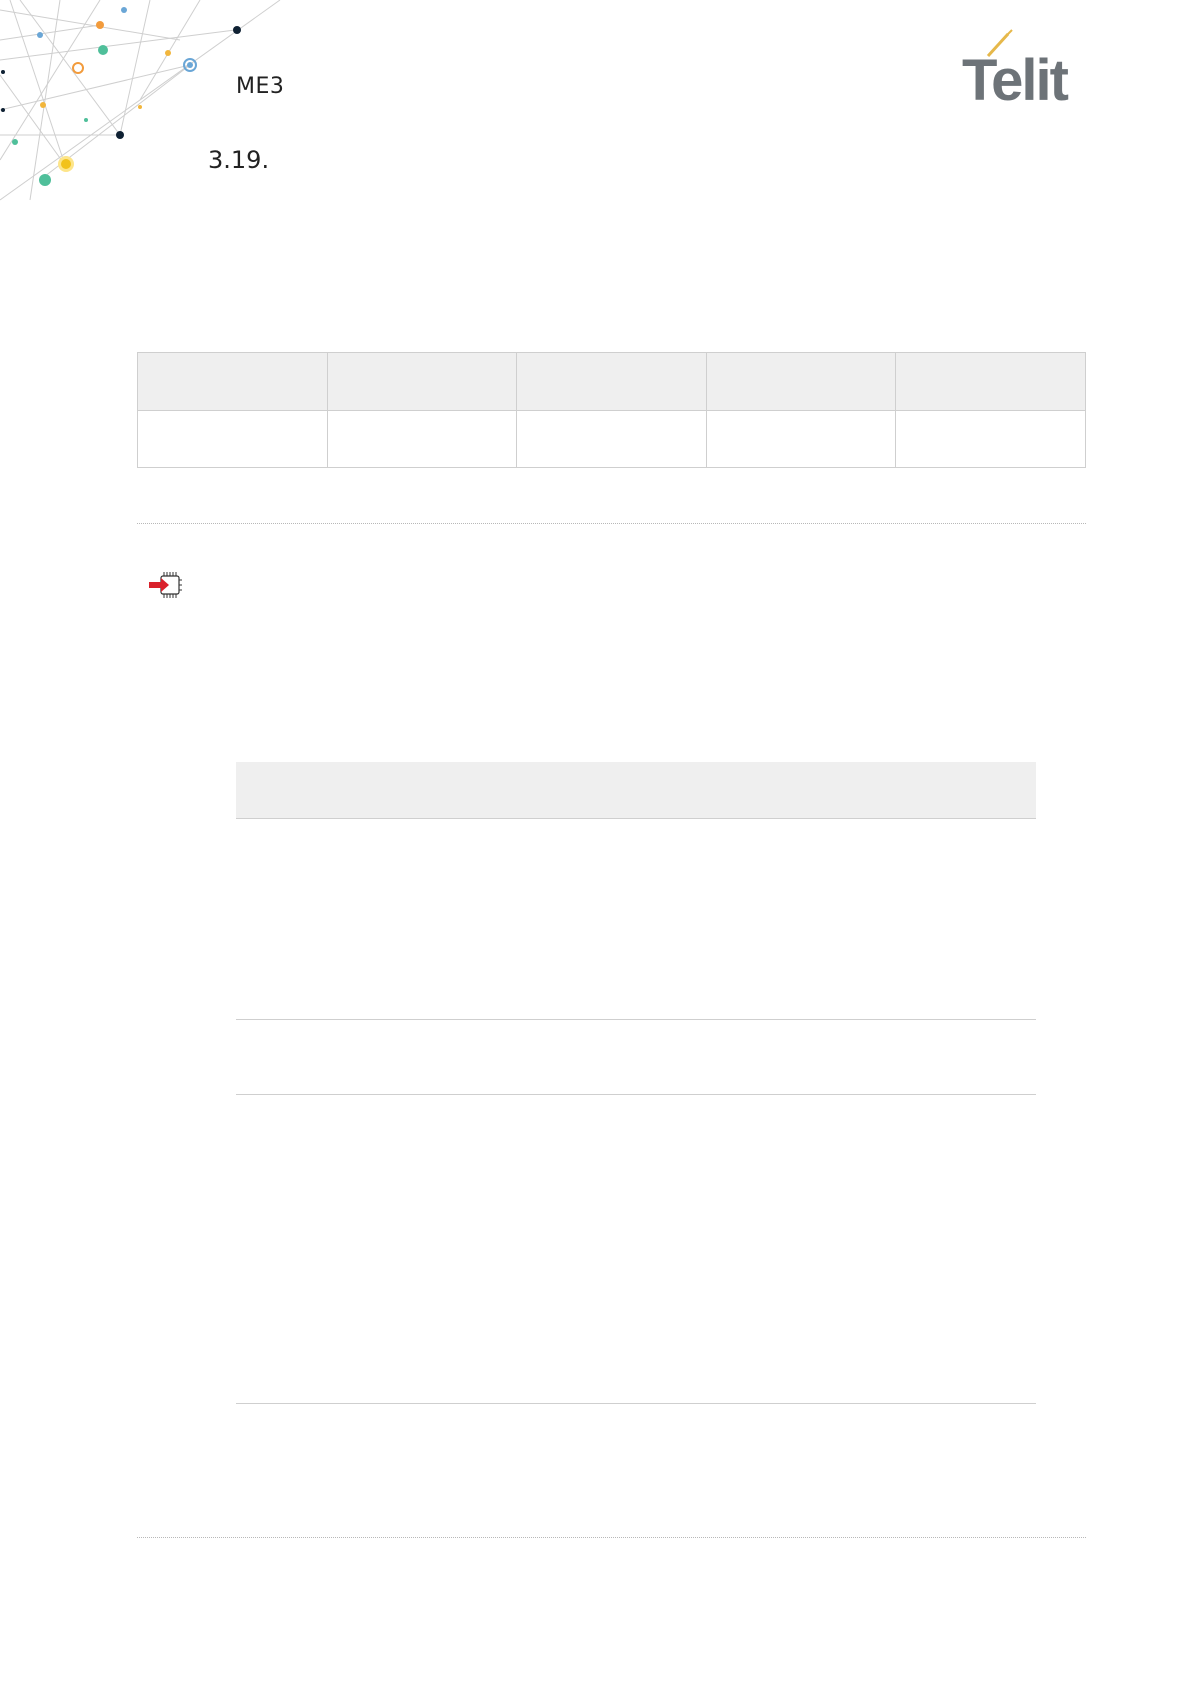 This screenshot has height=1684, width=1191. I want to click on section-number: 3.19., so click(239, 160).